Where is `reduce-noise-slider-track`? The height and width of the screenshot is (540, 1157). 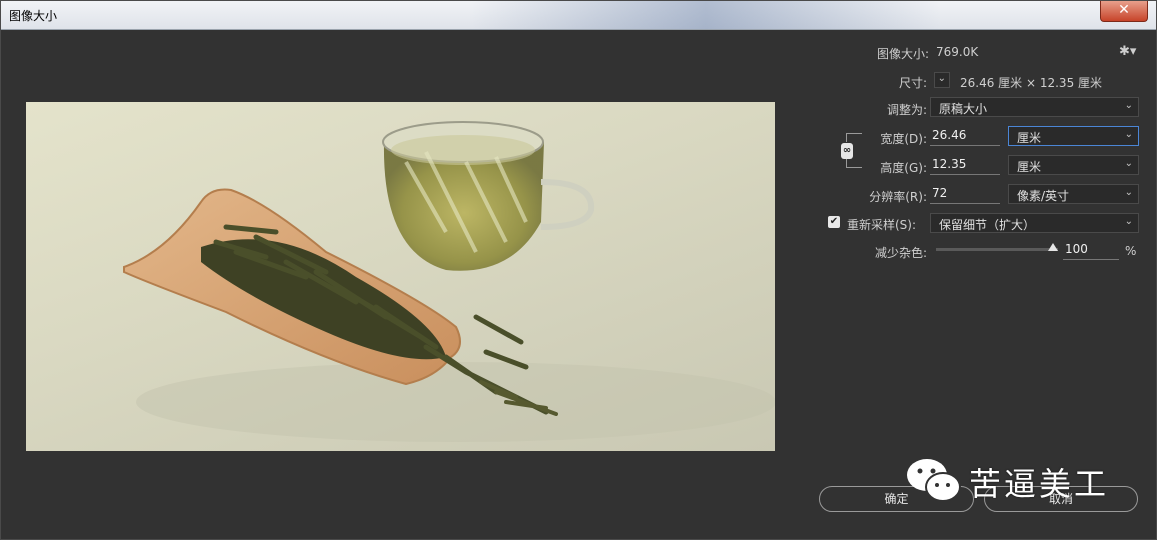
reduce-noise-slider-track is located at coordinates (997, 249).